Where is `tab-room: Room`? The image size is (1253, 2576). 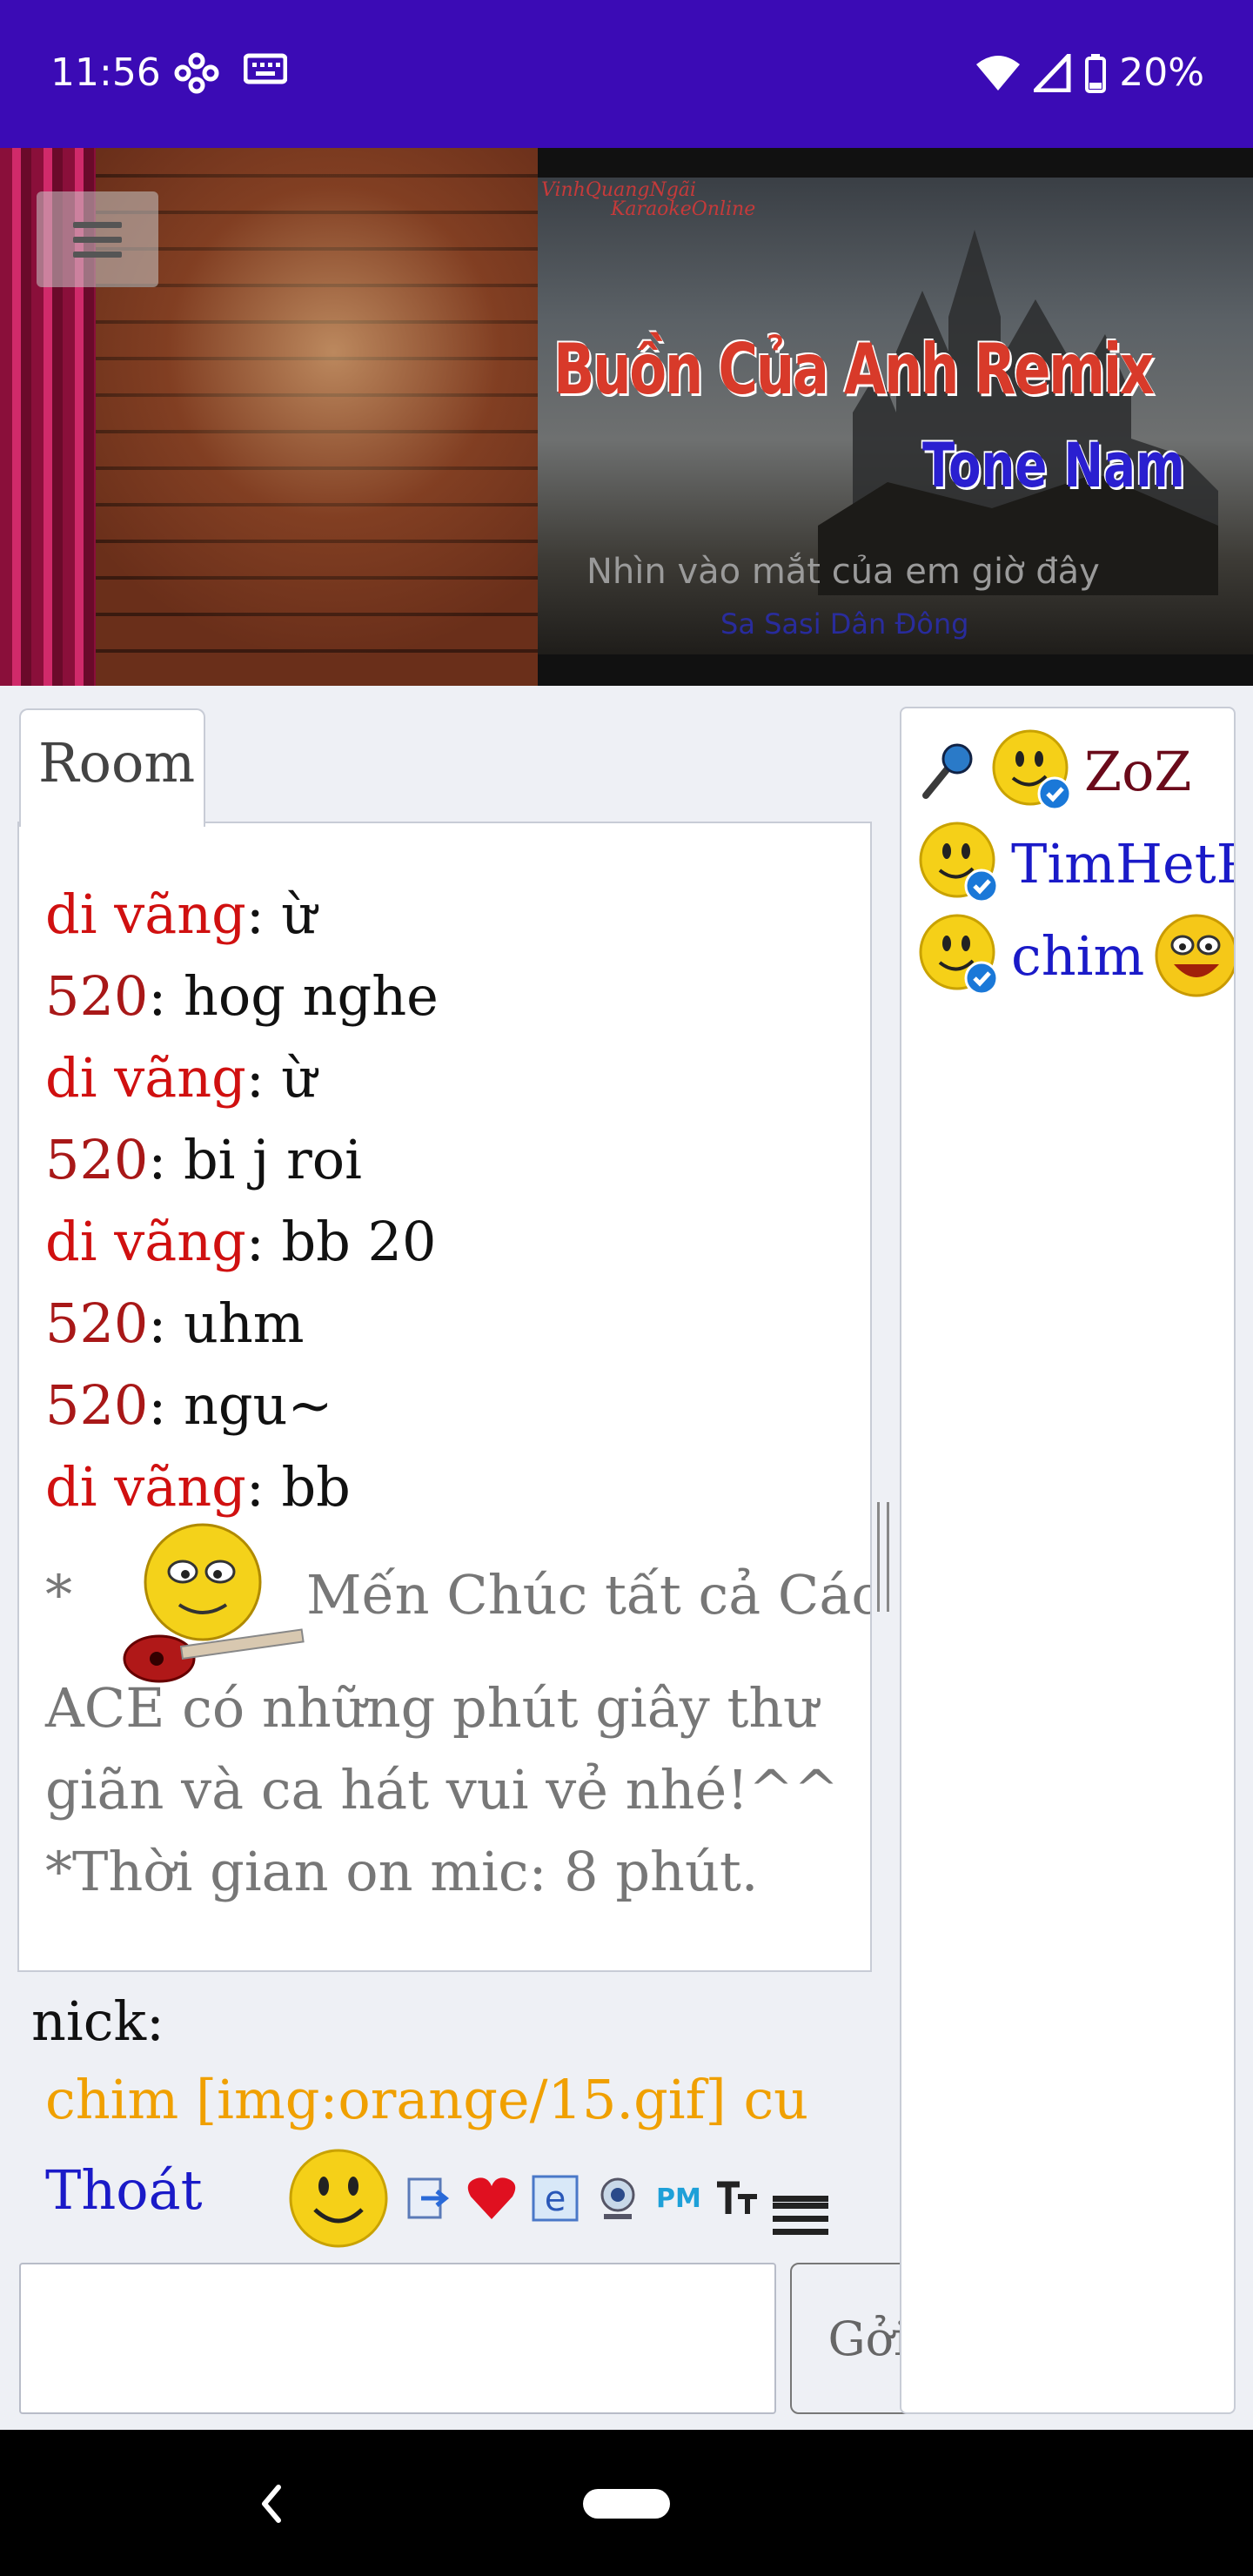
tab-room: Room is located at coordinates (112, 767).